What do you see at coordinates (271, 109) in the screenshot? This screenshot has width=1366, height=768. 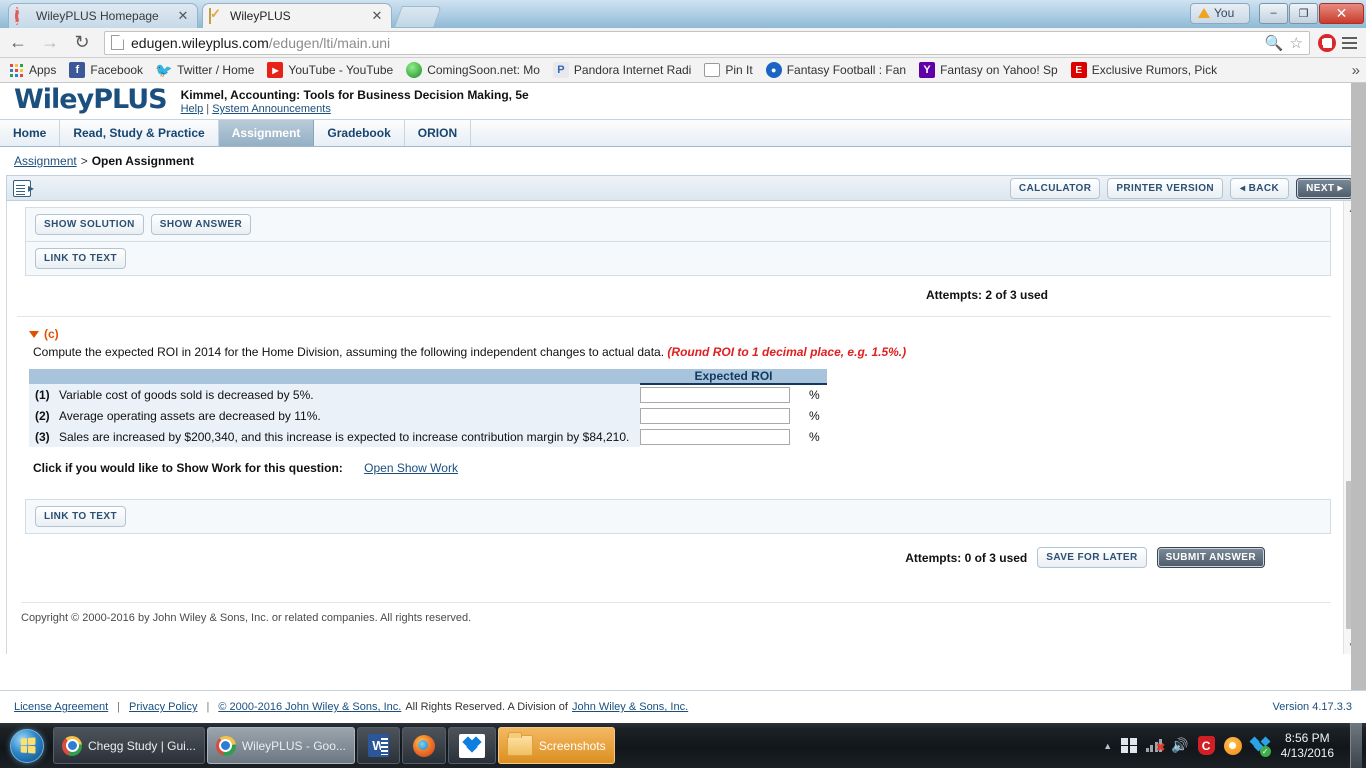 I see `system-announcements-link: System Announcements` at bounding box center [271, 109].